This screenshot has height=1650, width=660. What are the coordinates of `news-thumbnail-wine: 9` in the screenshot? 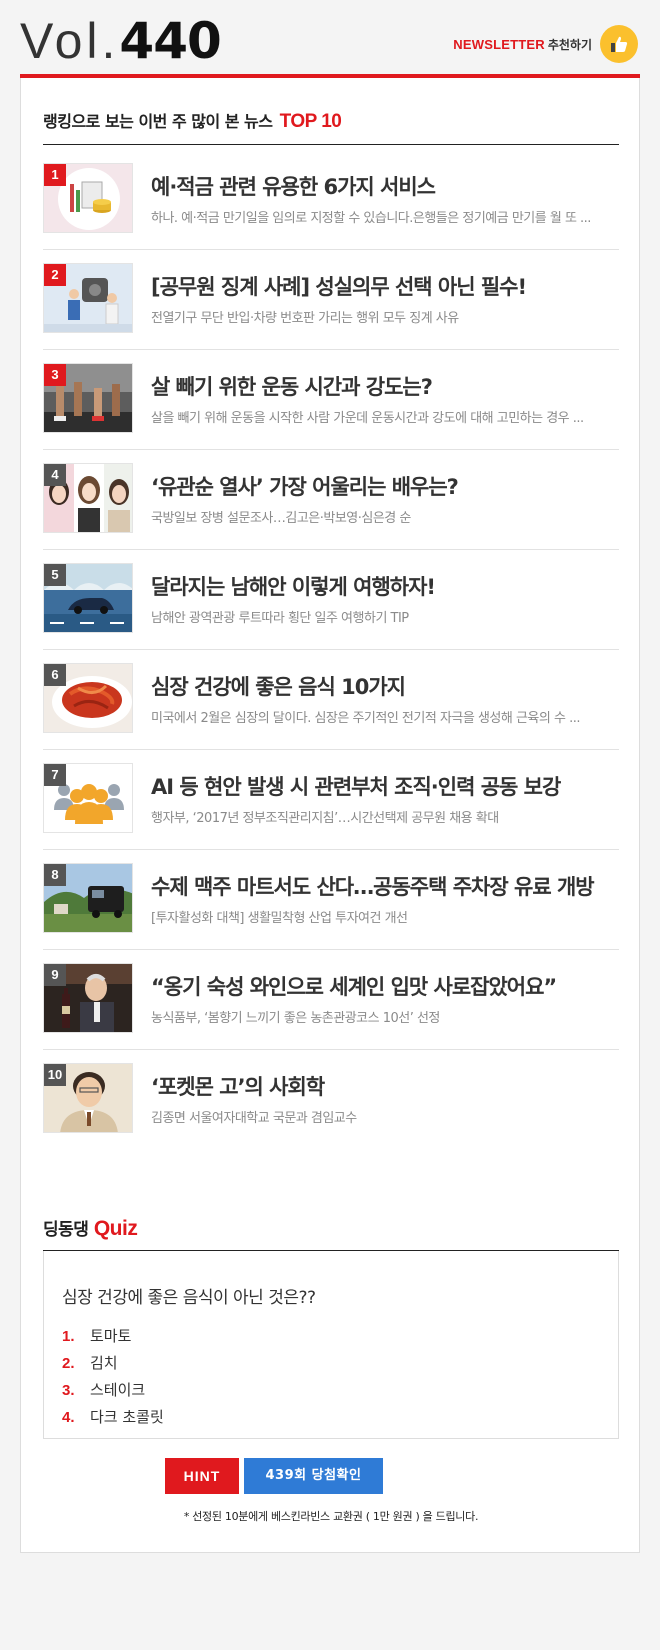 It's located at (88, 998).